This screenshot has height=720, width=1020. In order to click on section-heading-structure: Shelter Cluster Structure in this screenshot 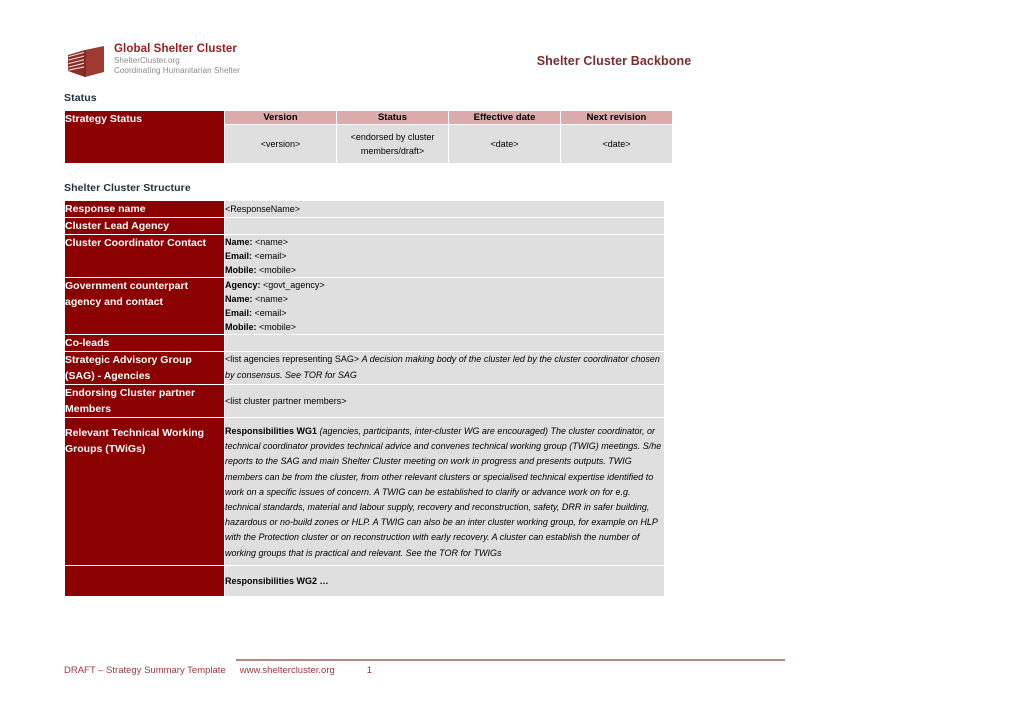, I will do `click(127, 188)`.